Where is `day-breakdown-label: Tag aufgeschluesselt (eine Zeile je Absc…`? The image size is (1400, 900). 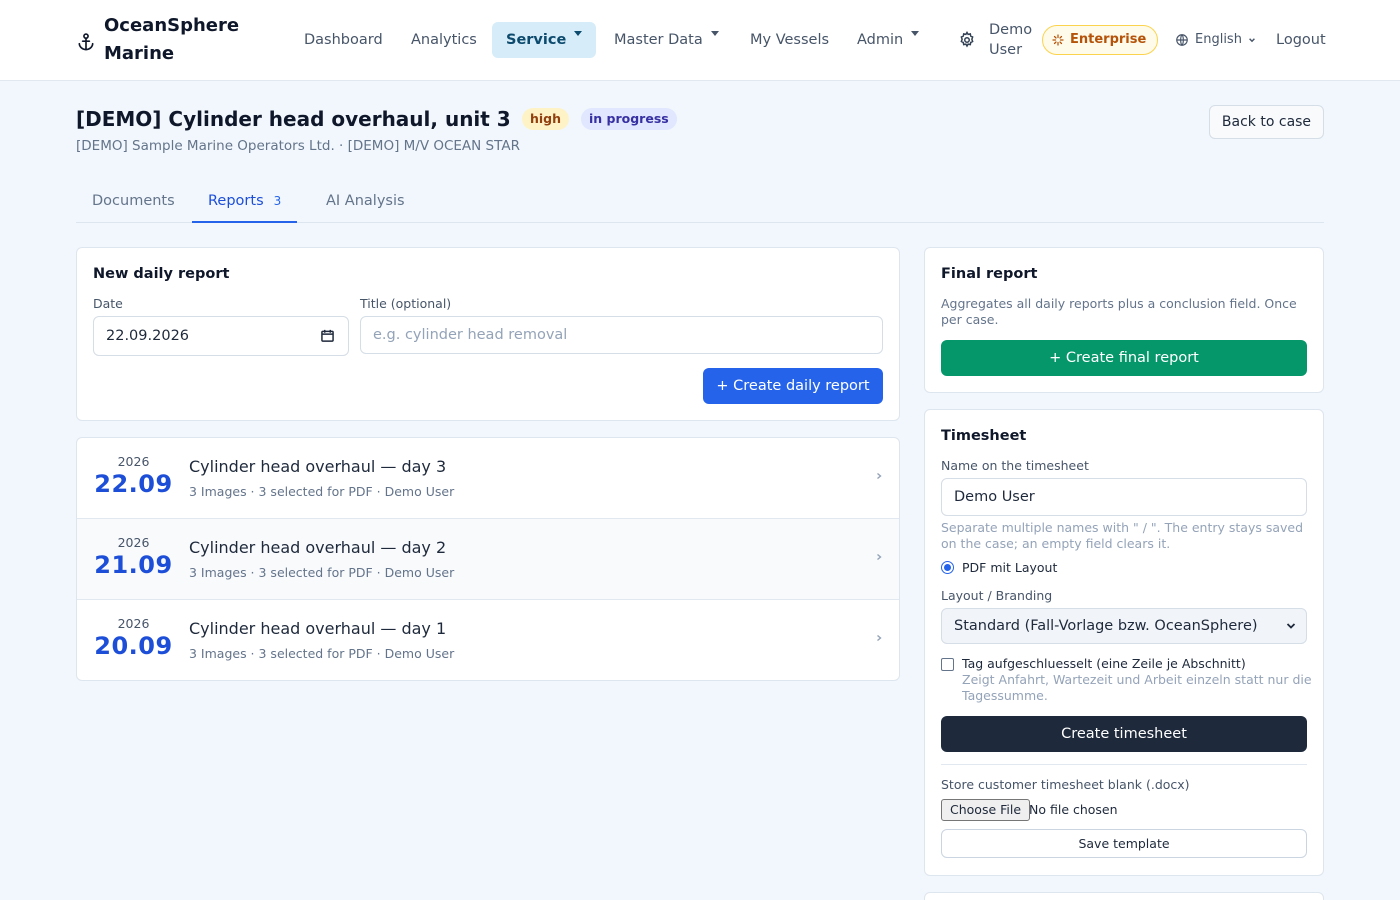 day-breakdown-label: Tag aufgeschluesselt (eine Zeile je Absc… is located at coordinates (1104, 663).